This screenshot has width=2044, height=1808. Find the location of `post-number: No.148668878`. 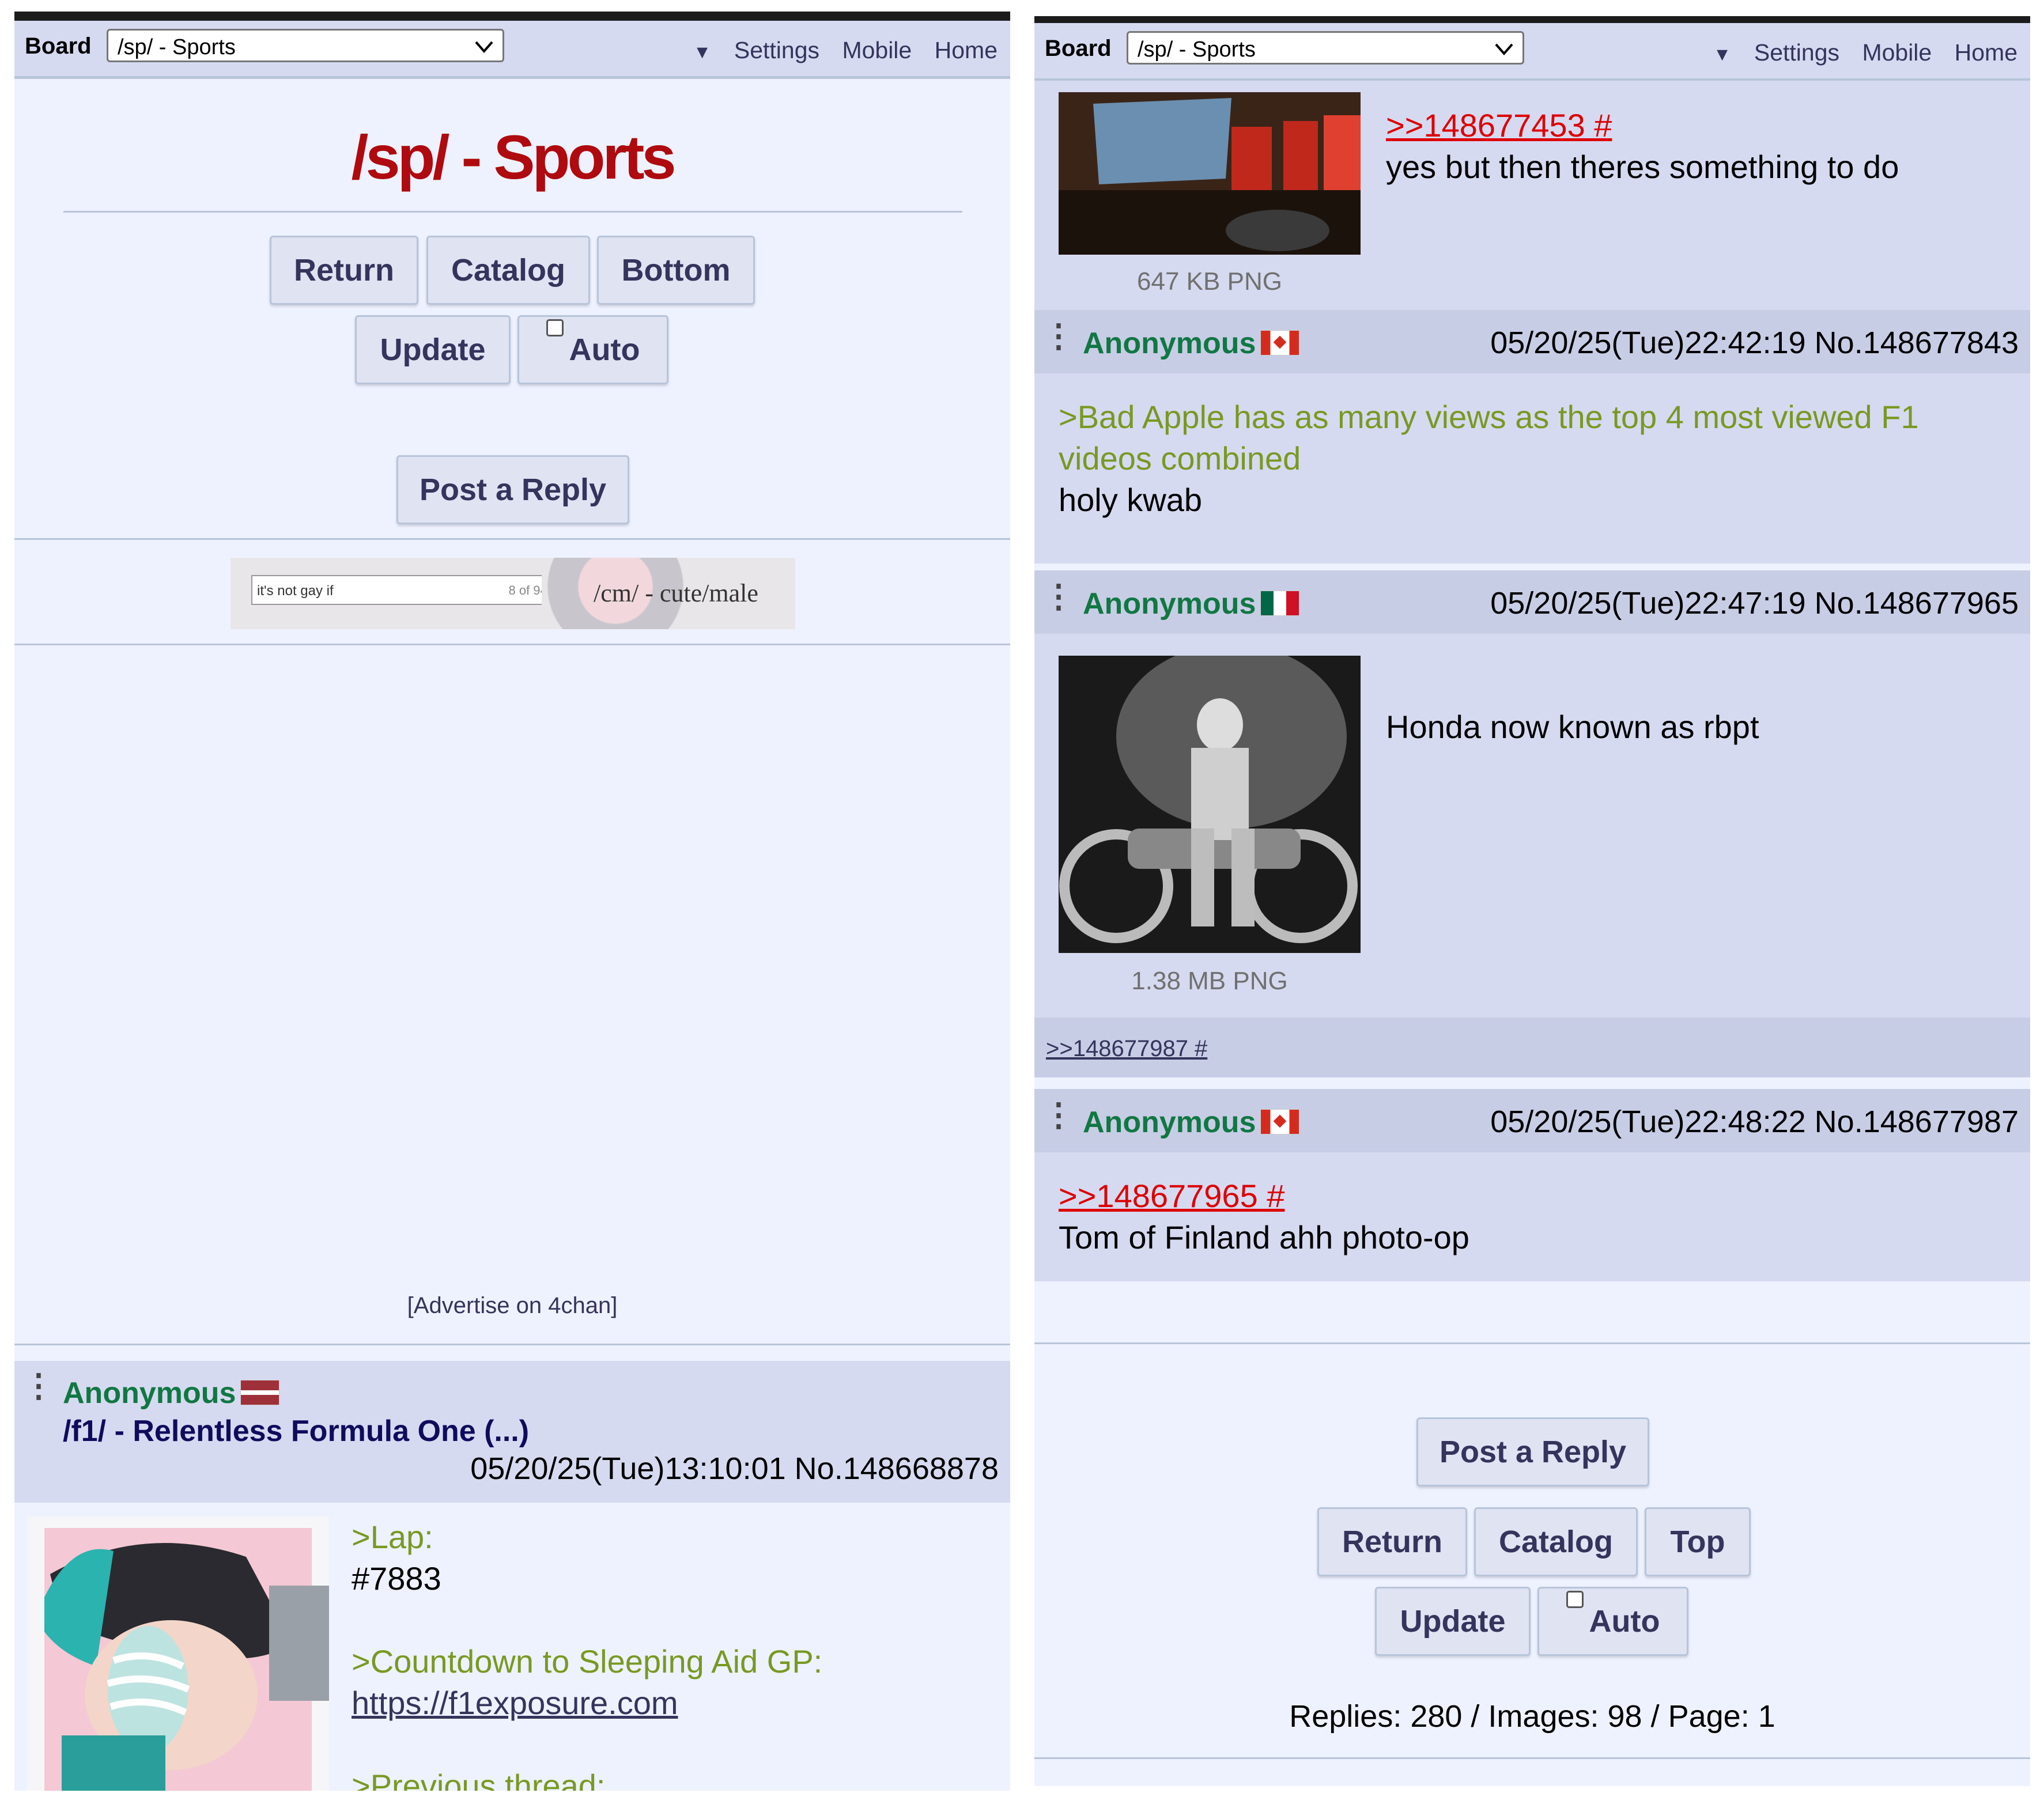

post-number: No.148668878 is located at coordinates (897, 1468).